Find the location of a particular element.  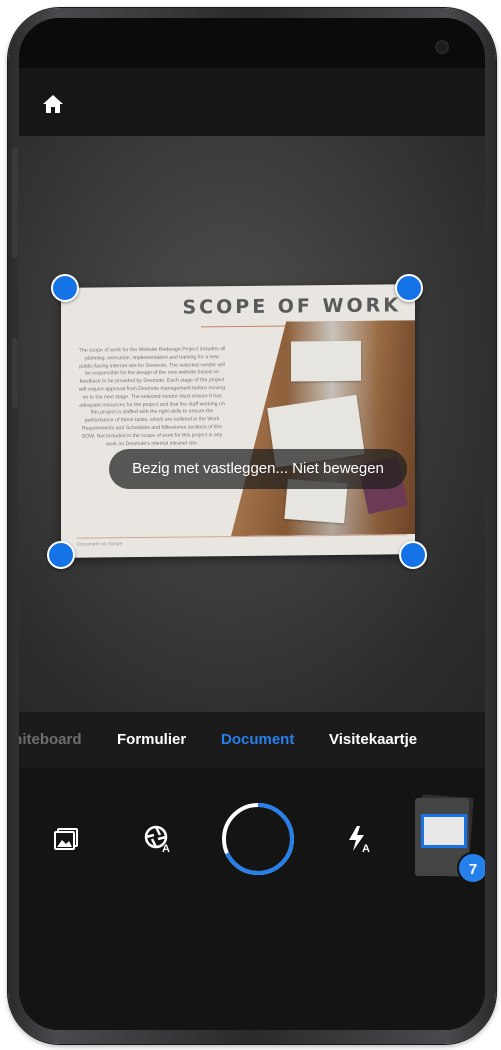

blueprint-sheet is located at coordinates (326, 361).